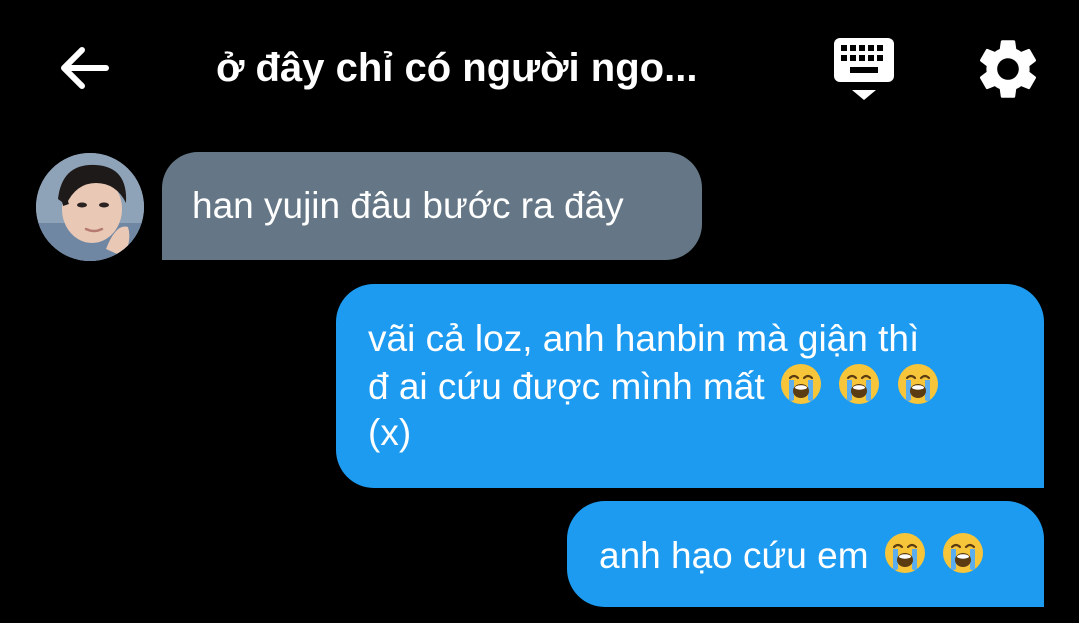 The height and width of the screenshot is (623, 1079). I want to click on settings-button, so click(1008, 69).